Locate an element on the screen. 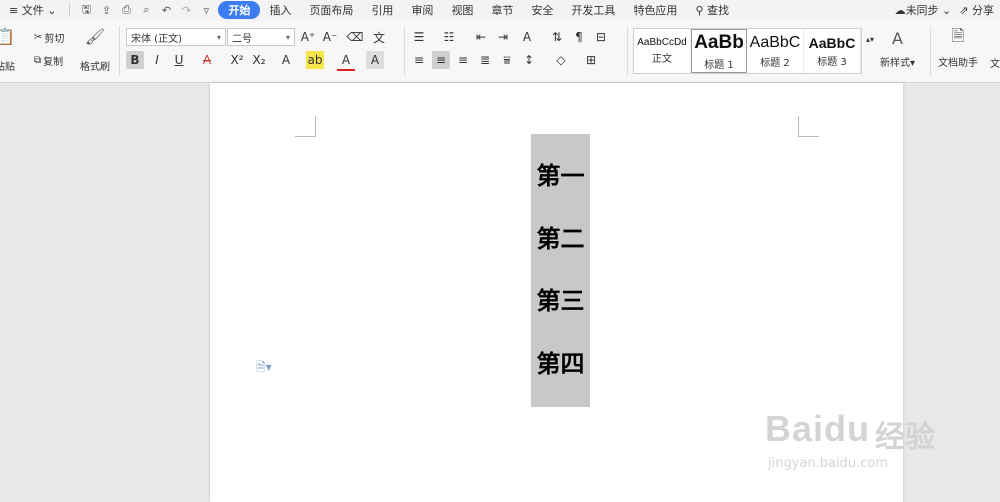  shading-icon: ◇ is located at coordinates (561, 60).